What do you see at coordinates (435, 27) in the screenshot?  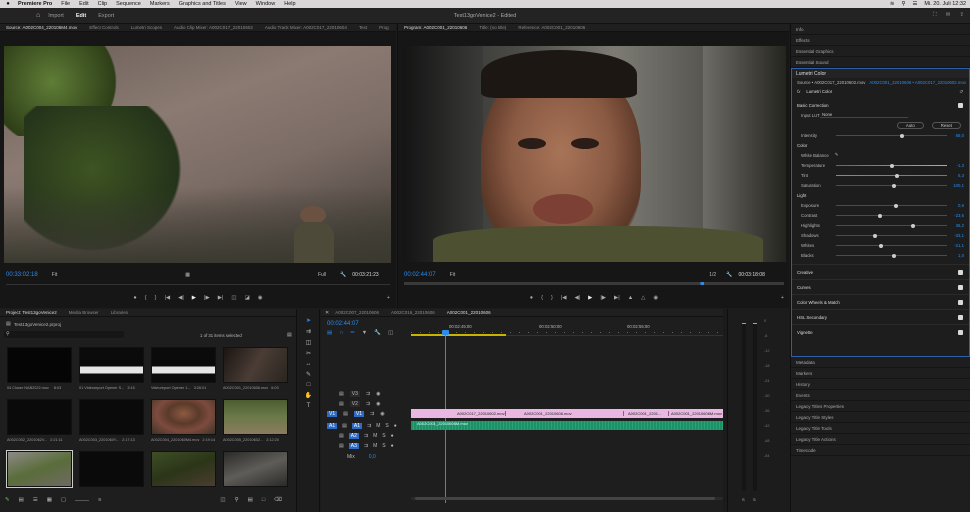 I see `tab-program: Program: A002C001_22010606` at bounding box center [435, 27].